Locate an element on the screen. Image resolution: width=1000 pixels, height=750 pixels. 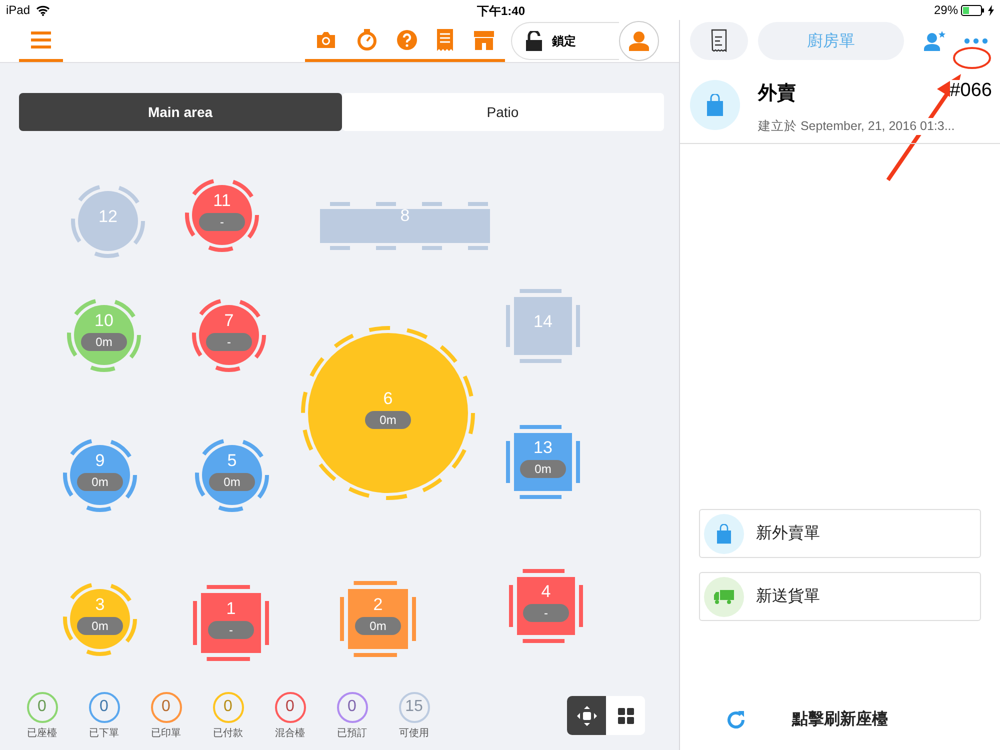
table-number: 8 is located at coordinates (405, 216).